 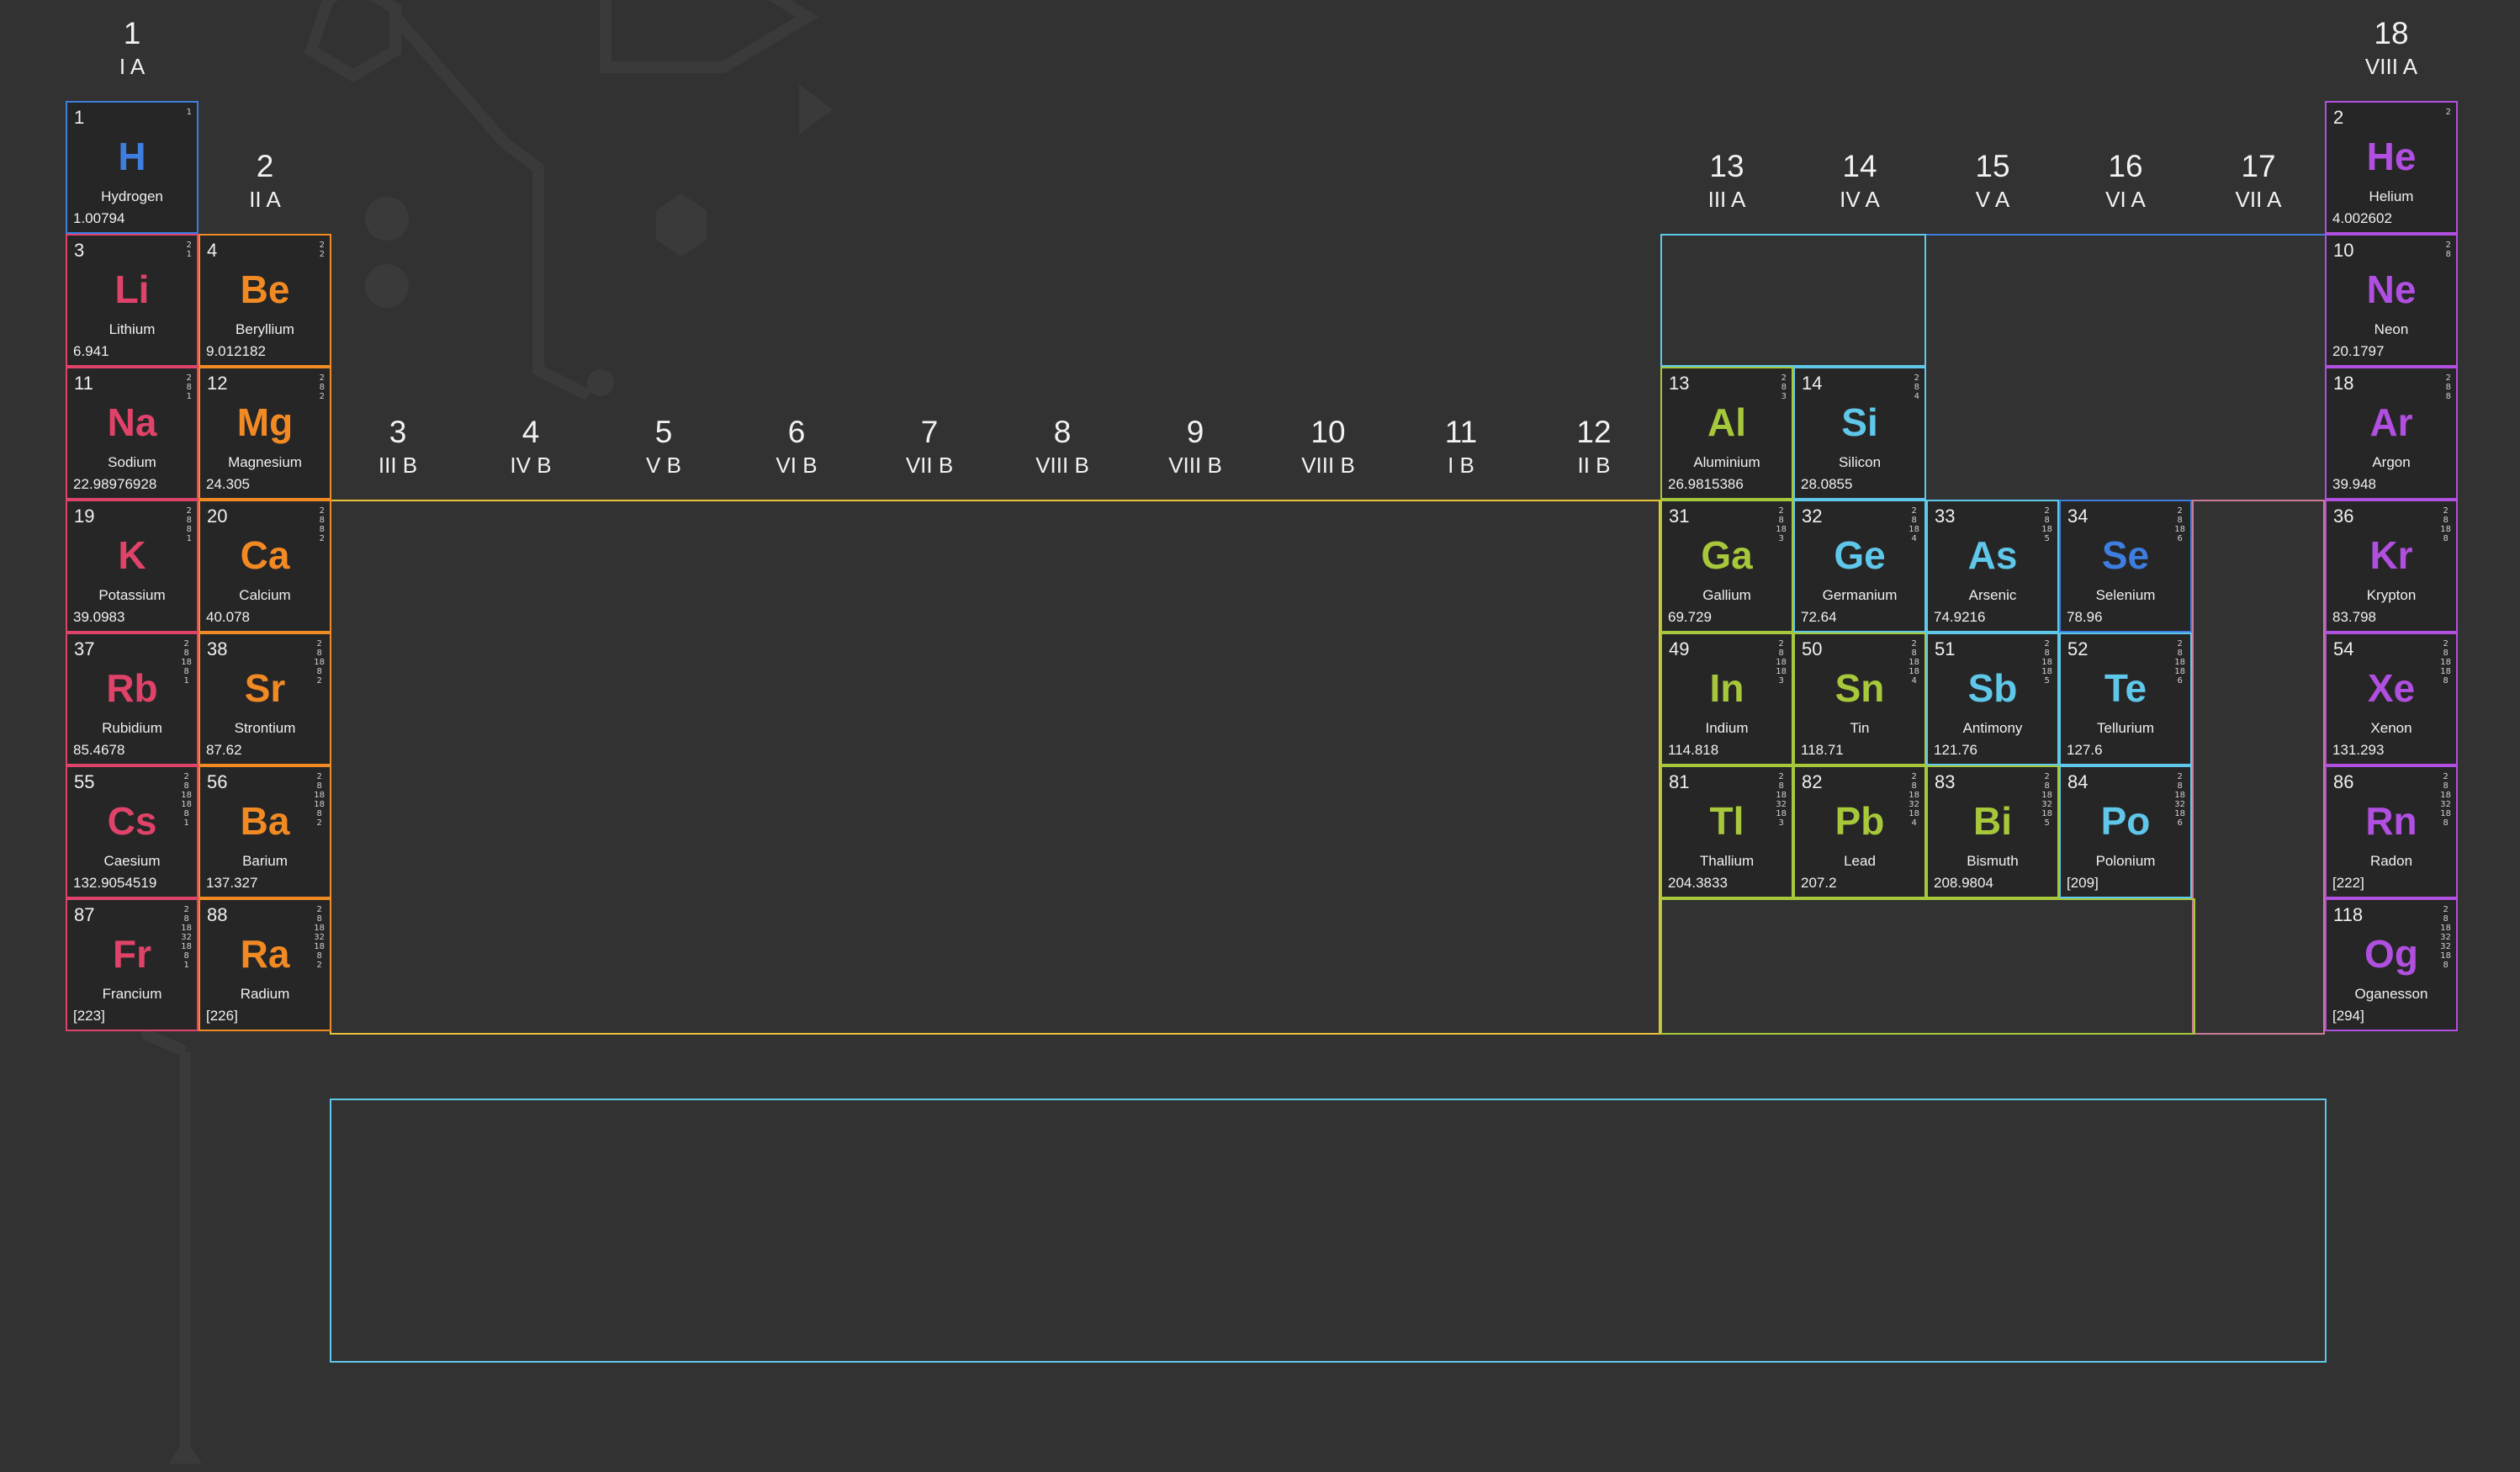 What do you see at coordinates (2391, 566) in the screenshot?
I see `element-cell-kr: 36 2 8 18 8 Kr Krypton 83.798` at bounding box center [2391, 566].